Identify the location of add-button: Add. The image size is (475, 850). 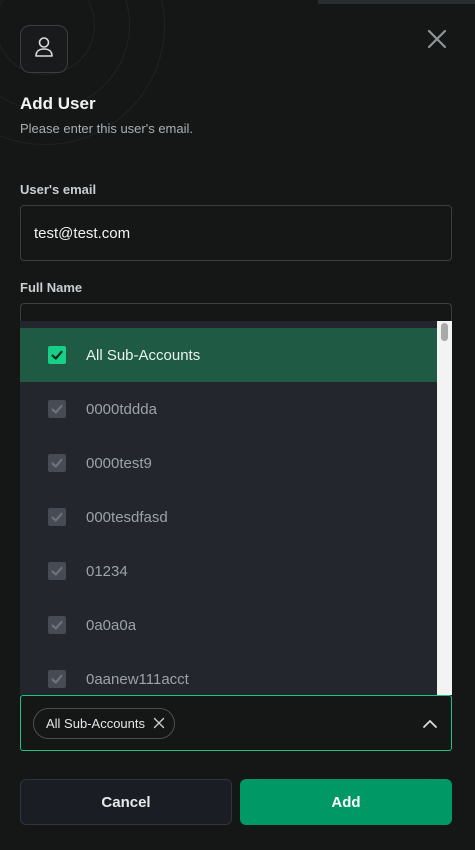
(346, 802).